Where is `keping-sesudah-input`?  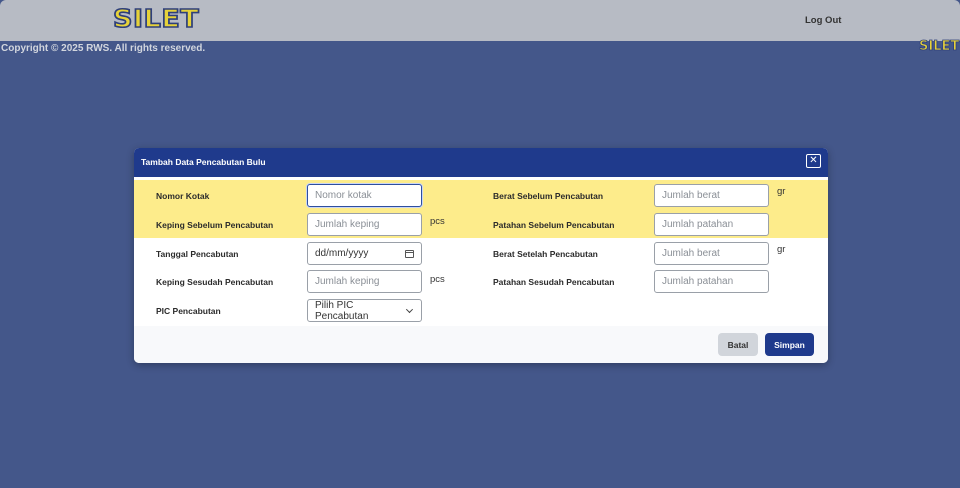
keping-sesudah-input is located at coordinates (364, 281).